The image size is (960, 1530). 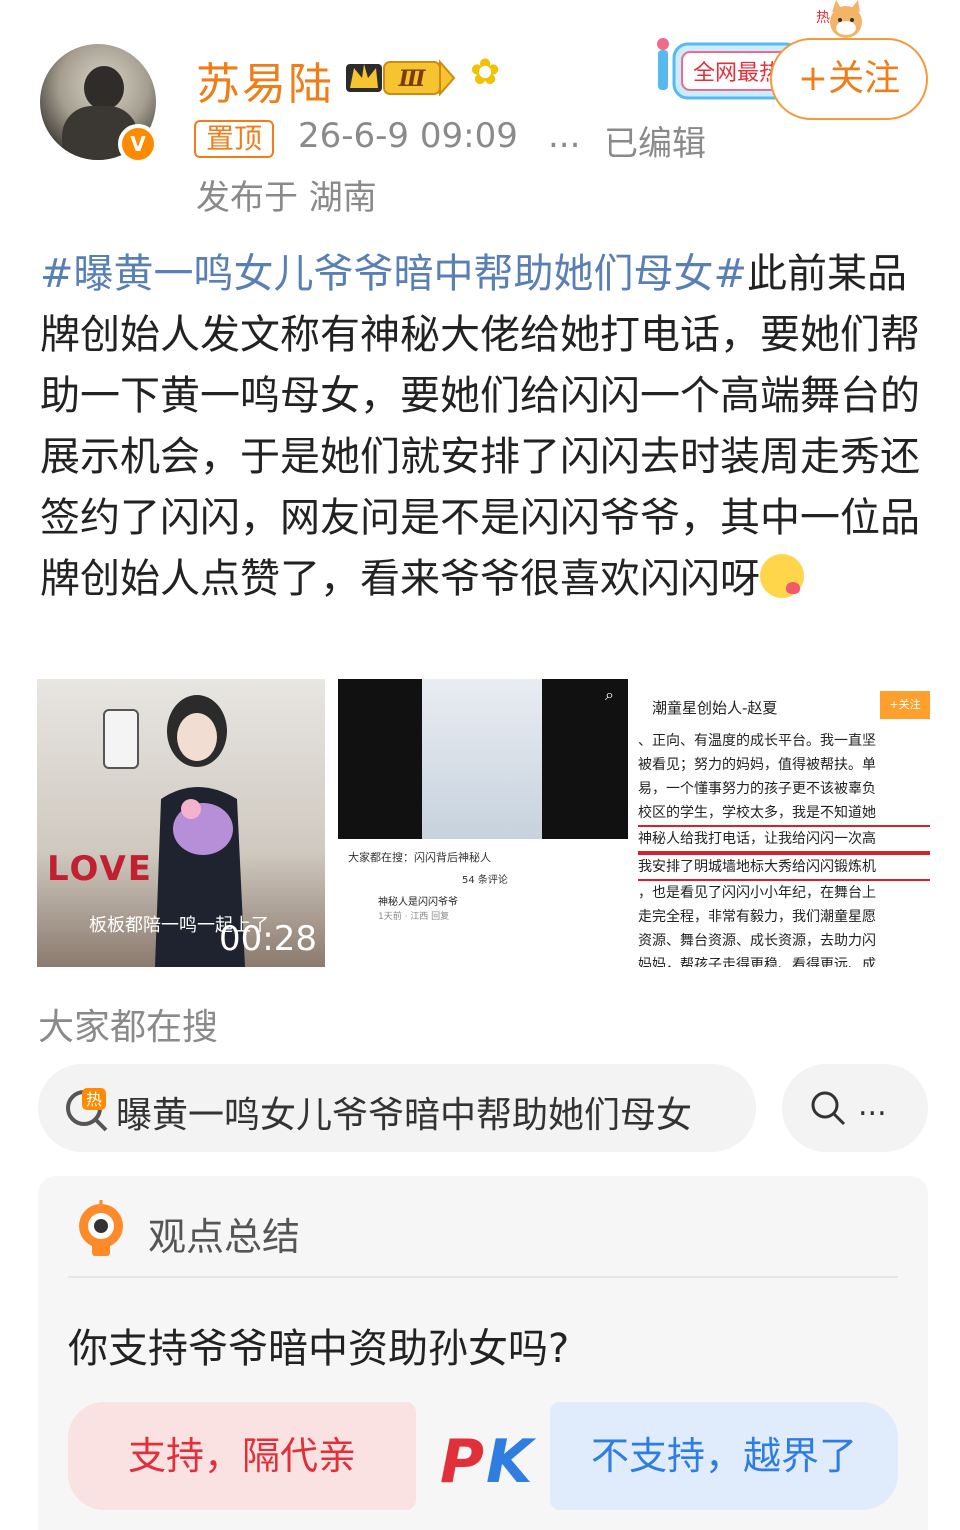 I want to click on embedded-line: 易，一个懂事努力的孩子更不该被辜负, so click(x=757, y=789).